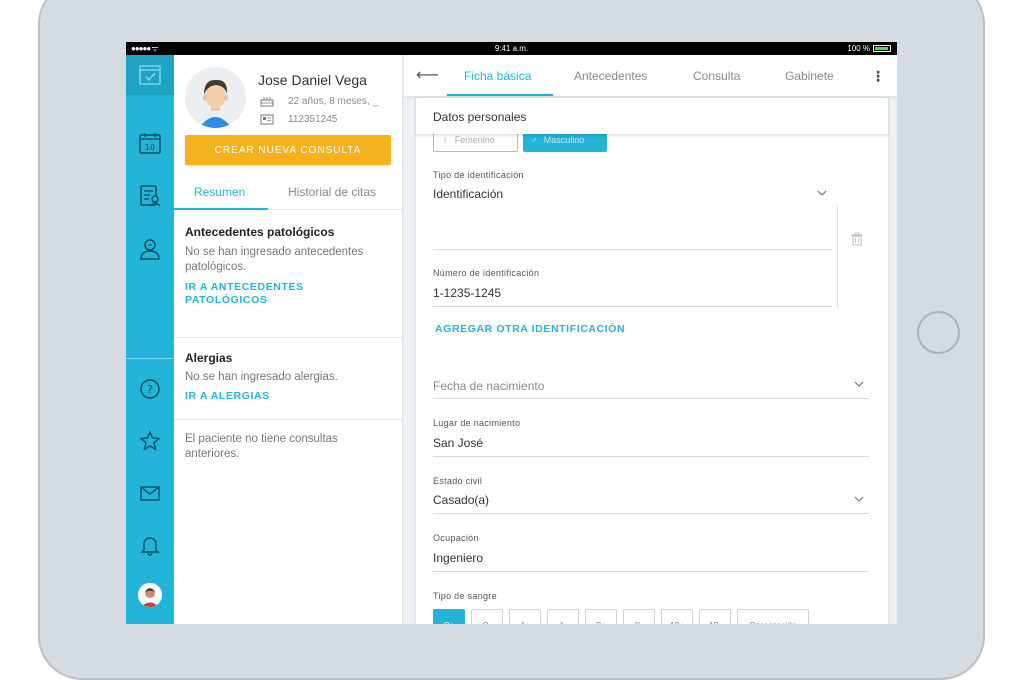 This screenshot has width=1024, height=680. I want to click on back-arrow-icon: ⟵, so click(427, 75).